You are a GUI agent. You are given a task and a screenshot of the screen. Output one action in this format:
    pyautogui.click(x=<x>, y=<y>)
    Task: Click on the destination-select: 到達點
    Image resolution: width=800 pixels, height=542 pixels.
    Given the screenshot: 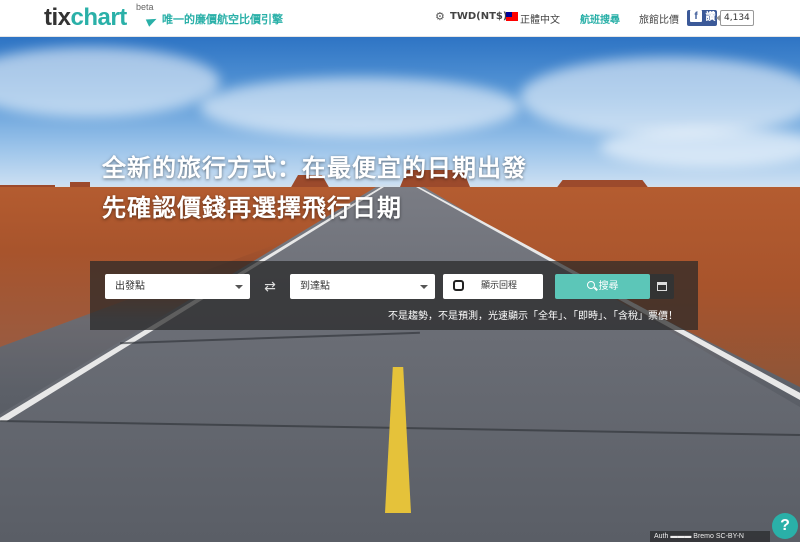 What is the action you would take?
    pyautogui.click(x=362, y=286)
    